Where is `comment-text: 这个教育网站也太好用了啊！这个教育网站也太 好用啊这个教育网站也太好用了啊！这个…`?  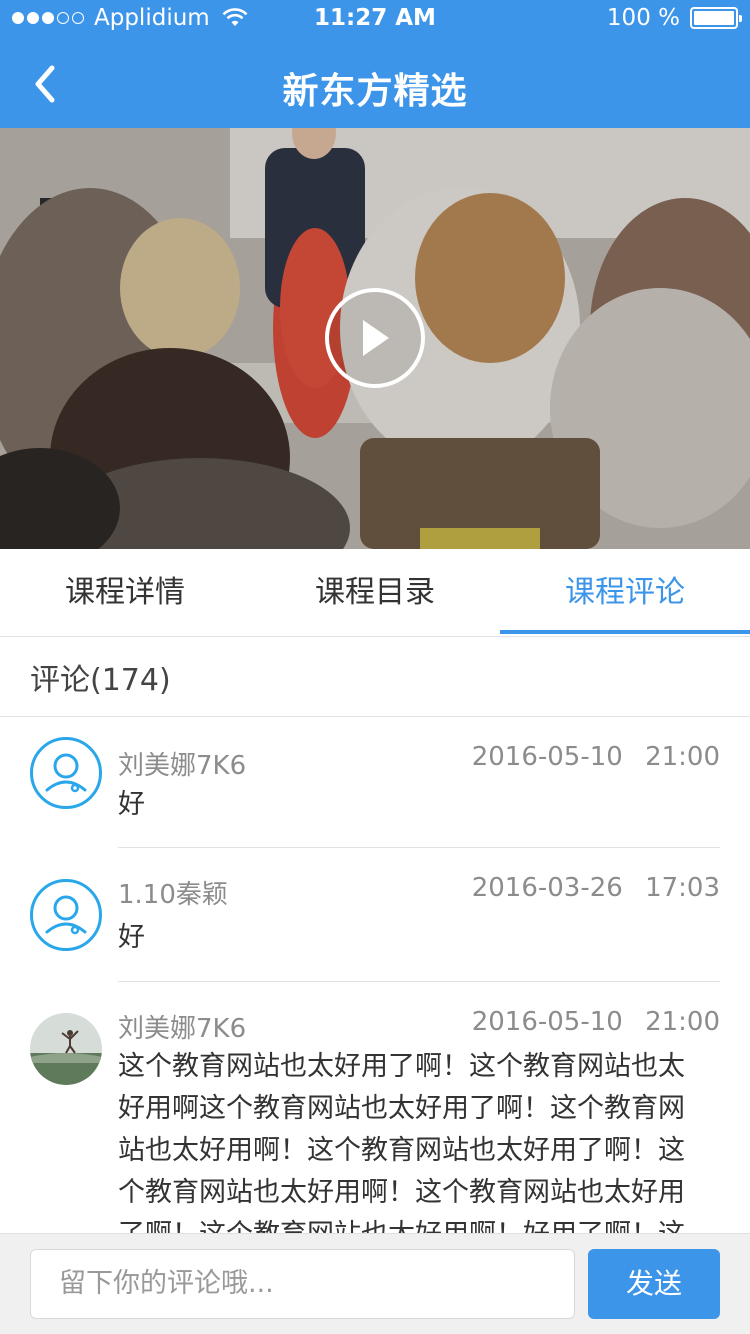
comment-text: 这个教育网站也太好用了啊！这个教育网站也太 好用啊这个教育网站也太好用了啊！这个… is located at coordinates (418, 1139).